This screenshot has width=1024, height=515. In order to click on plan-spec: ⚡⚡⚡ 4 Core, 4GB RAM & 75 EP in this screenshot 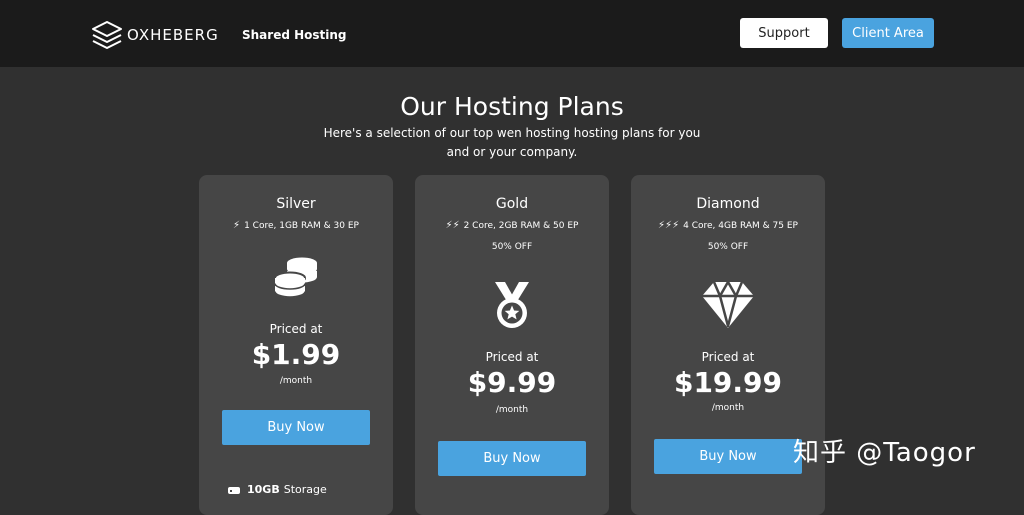, I will do `click(728, 225)`.